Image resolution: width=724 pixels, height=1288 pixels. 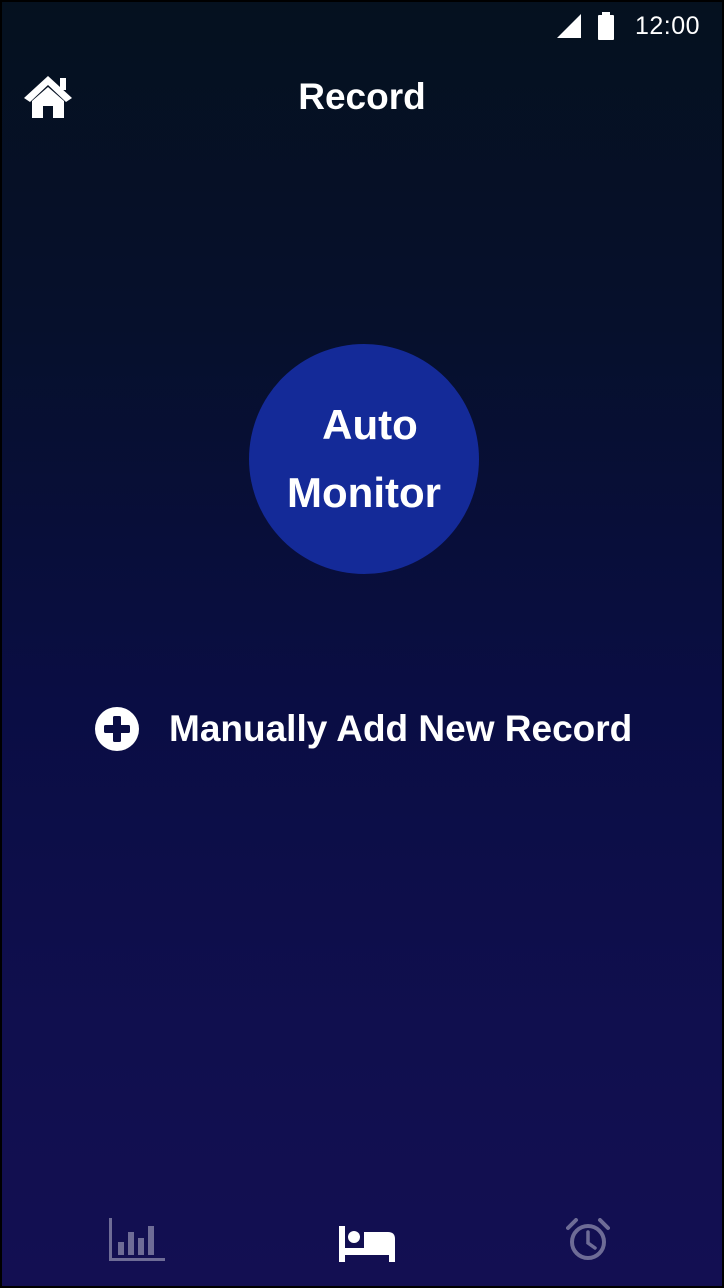 I want to click on page-title: Record, so click(x=362, y=96).